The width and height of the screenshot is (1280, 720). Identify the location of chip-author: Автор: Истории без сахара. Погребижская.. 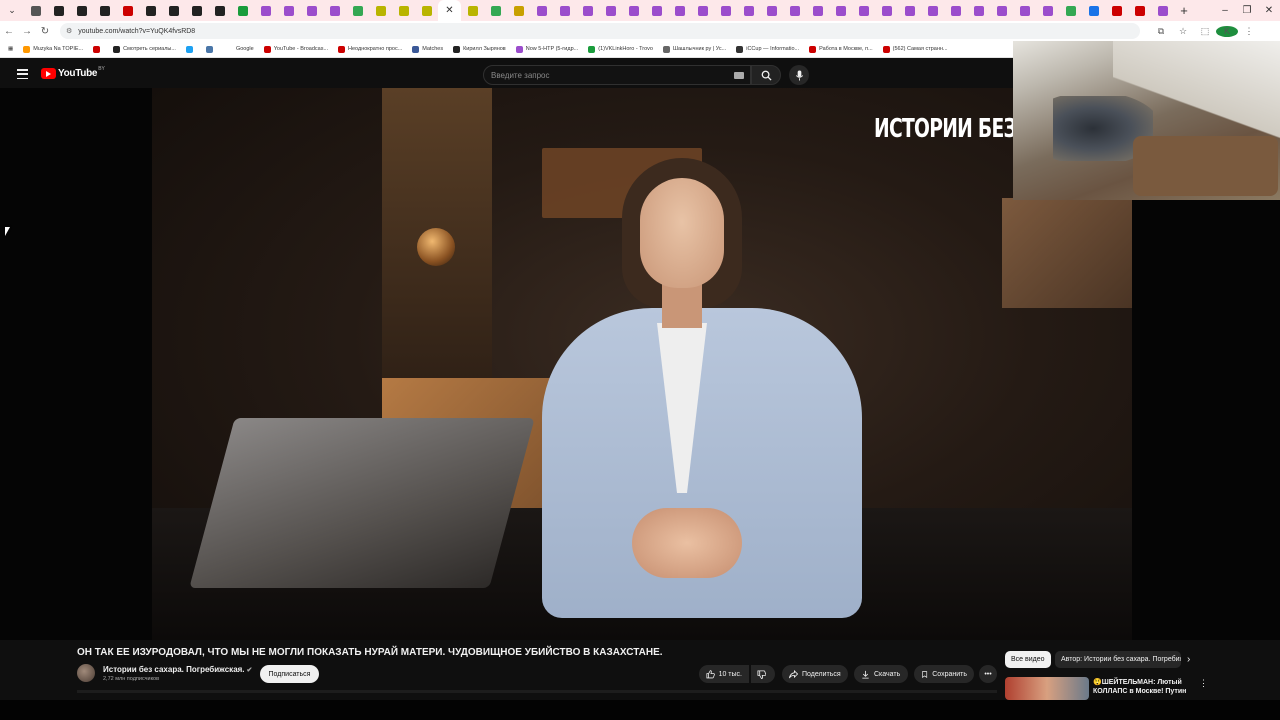
(1118, 659).